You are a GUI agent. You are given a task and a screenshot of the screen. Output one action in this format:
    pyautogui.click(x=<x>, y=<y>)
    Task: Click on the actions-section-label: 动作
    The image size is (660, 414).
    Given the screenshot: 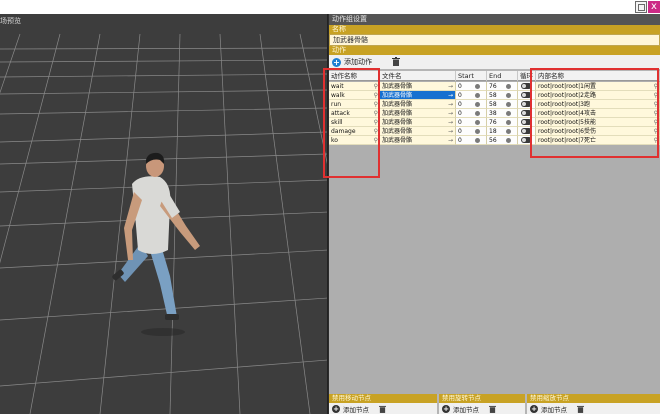 What is the action you would take?
    pyautogui.click(x=494, y=50)
    